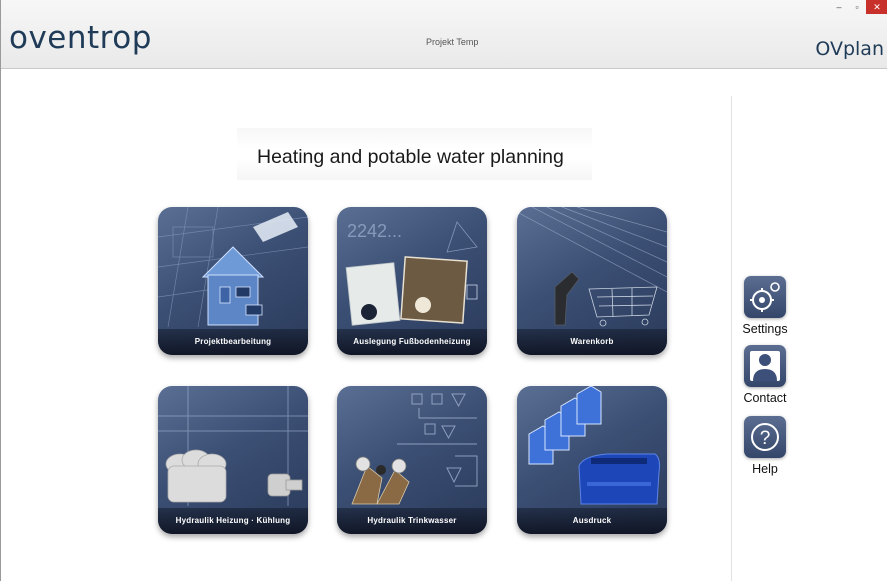 This screenshot has height=581, width=887. Describe the element at coordinates (233, 267) in the screenshot. I see `house-plan-image` at that location.